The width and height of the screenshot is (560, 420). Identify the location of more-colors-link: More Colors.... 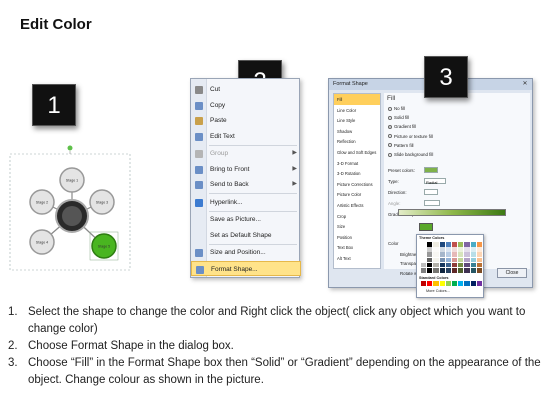
(438, 291).